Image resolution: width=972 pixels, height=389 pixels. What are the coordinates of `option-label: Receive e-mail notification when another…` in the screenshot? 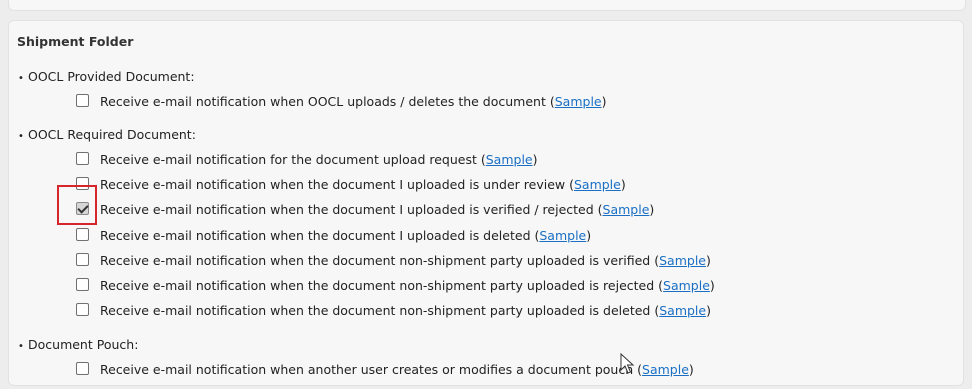 It's located at (367, 369).